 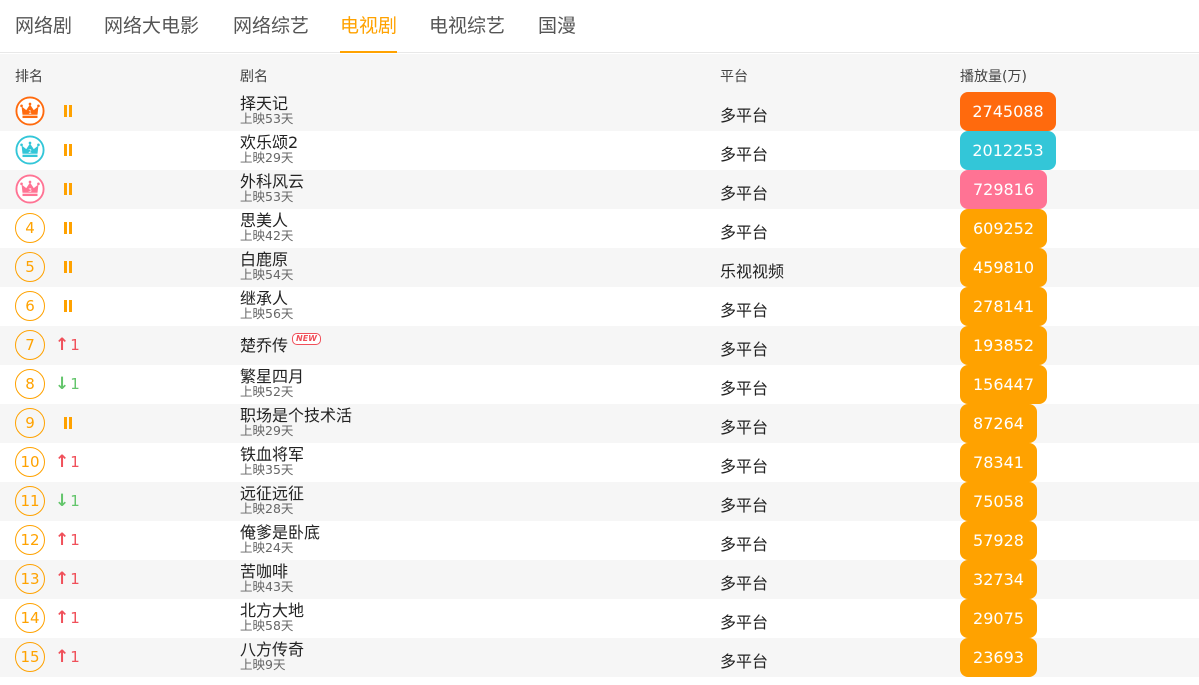 I want to click on days-on-air: 上映42天, so click(x=267, y=235).